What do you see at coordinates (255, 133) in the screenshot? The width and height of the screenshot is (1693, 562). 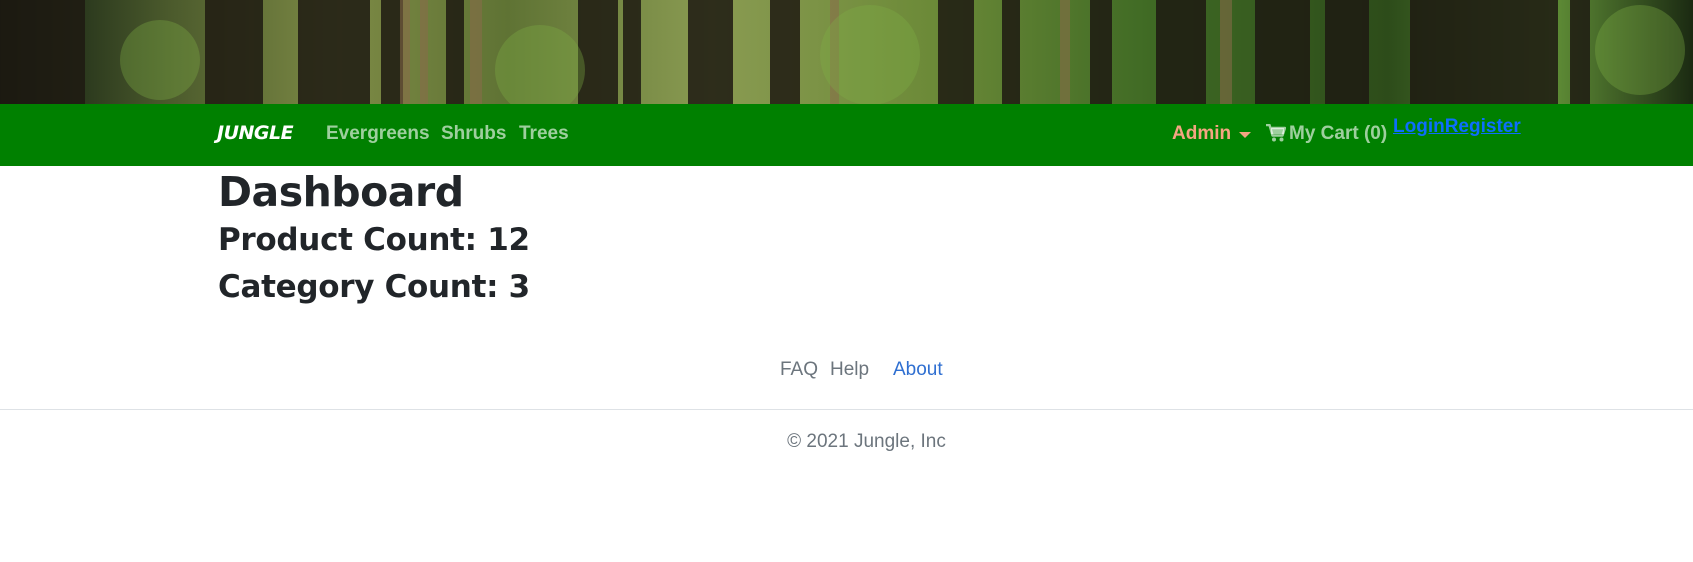 I see `brand-logo: JUNGLE` at bounding box center [255, 133].